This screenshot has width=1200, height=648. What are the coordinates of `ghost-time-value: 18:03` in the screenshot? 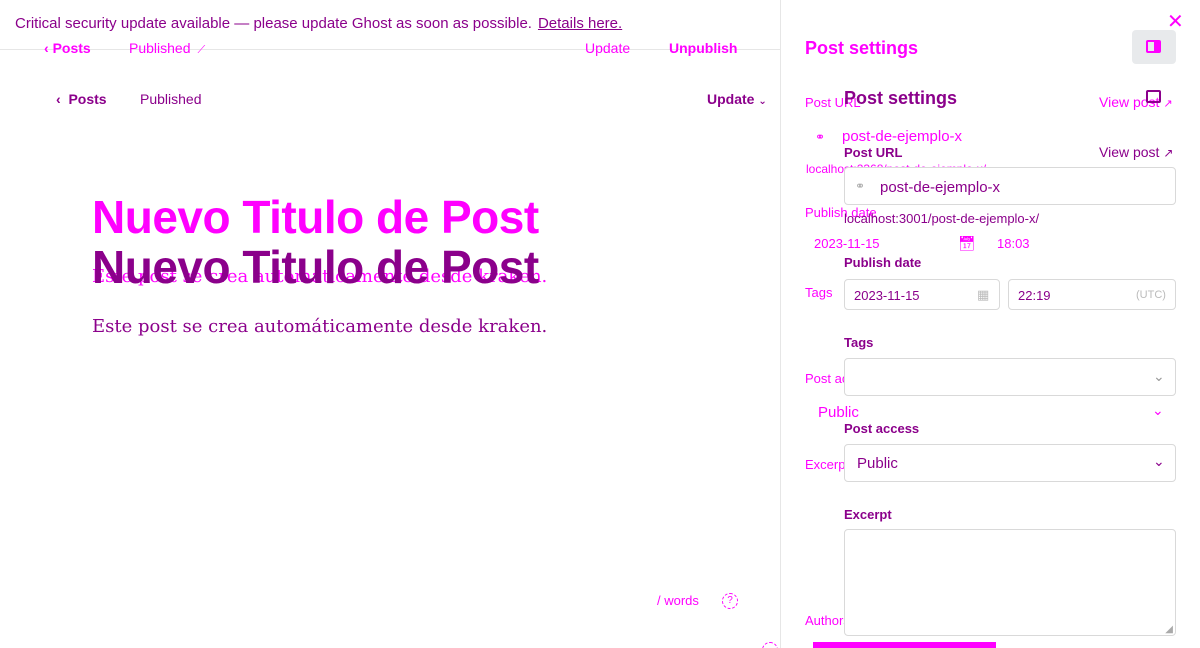 It's located at (1013, 243).